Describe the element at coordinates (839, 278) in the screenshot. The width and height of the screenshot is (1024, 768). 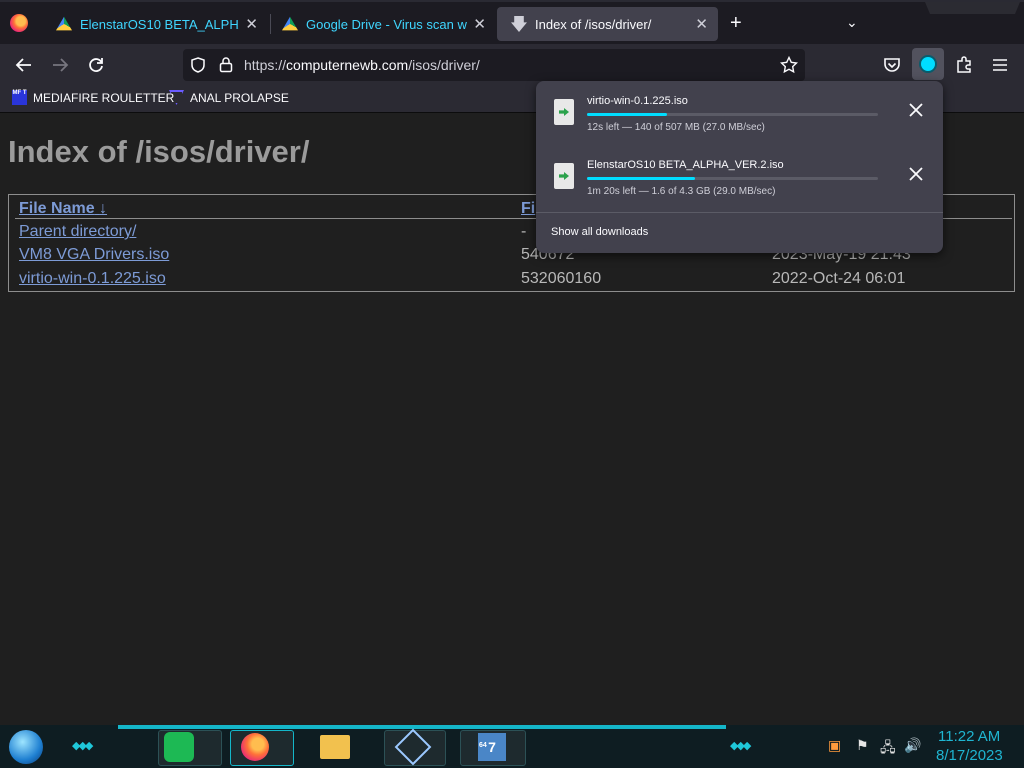
I see `file-date: 2022-Oct-24 06:01` at that location.